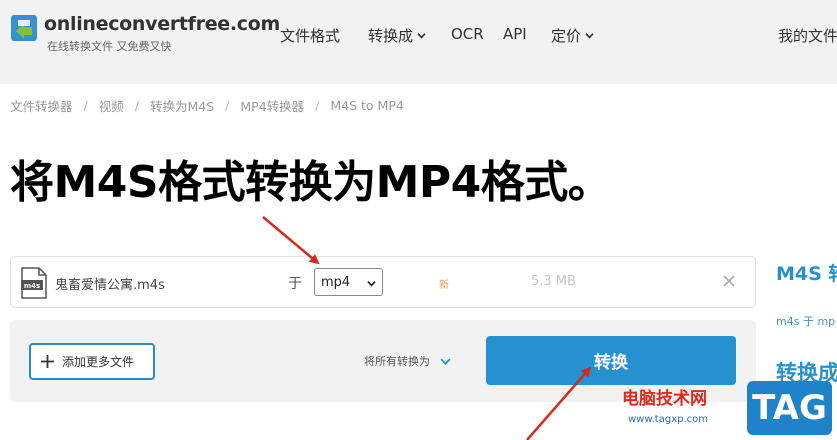 The width and height of the screenshot is (837, 440). Describe the element at coordinates (806, 321) in the screenshot. I see `side-text: m4s 于 mp` at that location.